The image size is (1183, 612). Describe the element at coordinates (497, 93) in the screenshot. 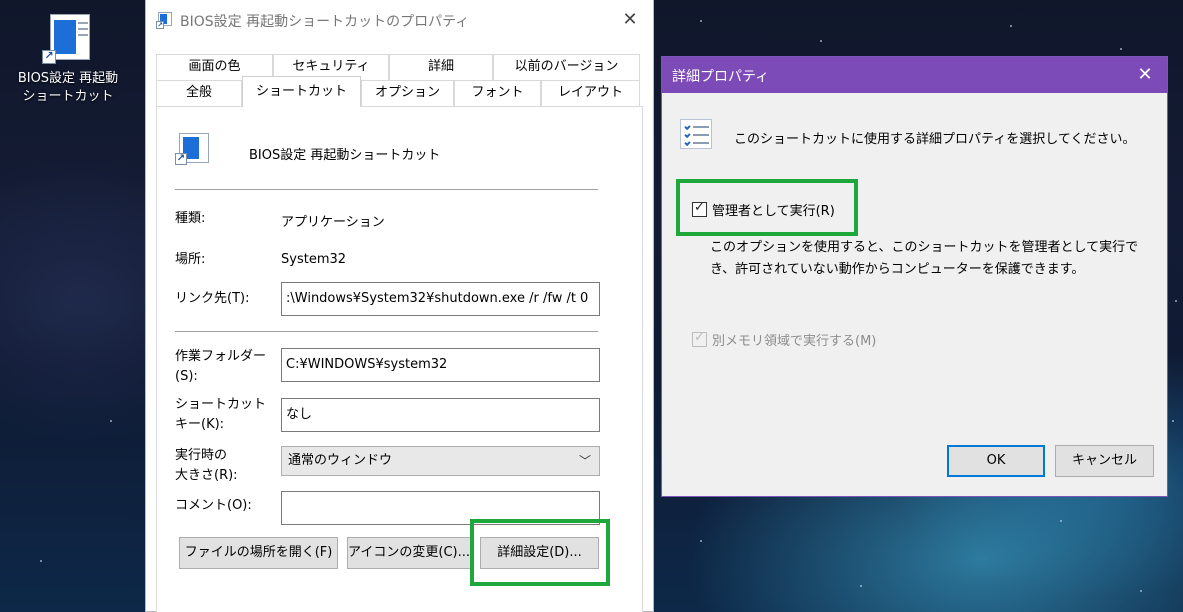

I see `tab-font: フォント` at that location.